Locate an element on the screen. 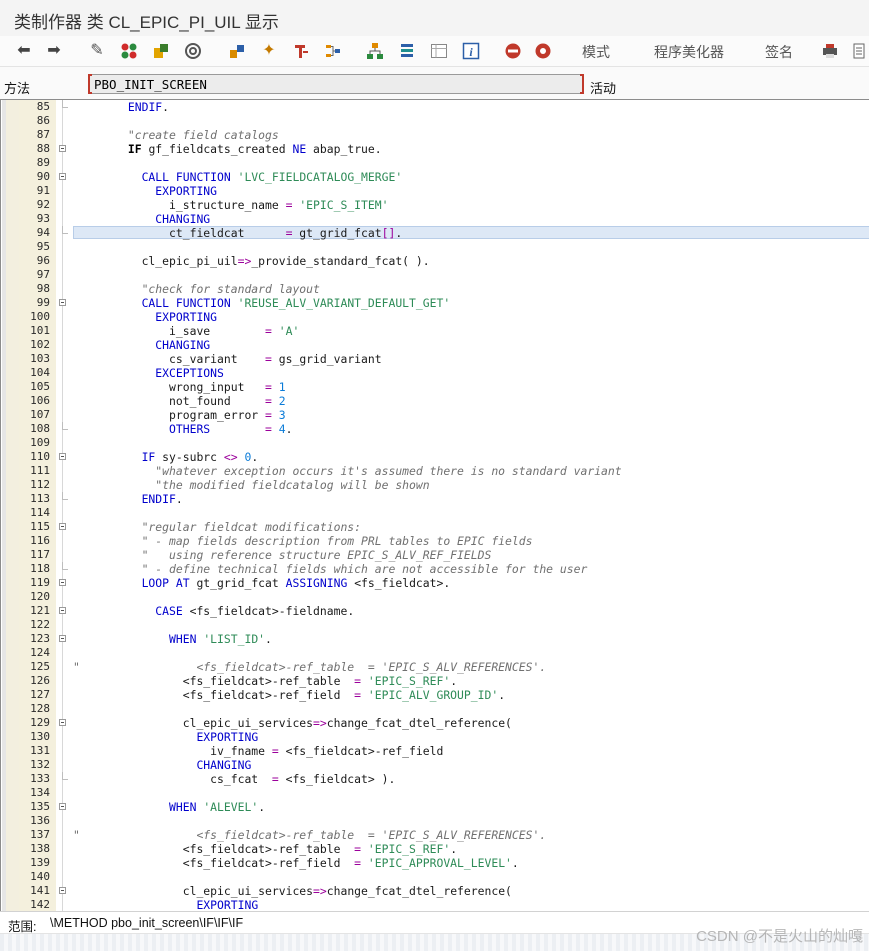 This screenshot has width=869, height=951. breakpoint-session-icon is located at coordinates (513, 51).